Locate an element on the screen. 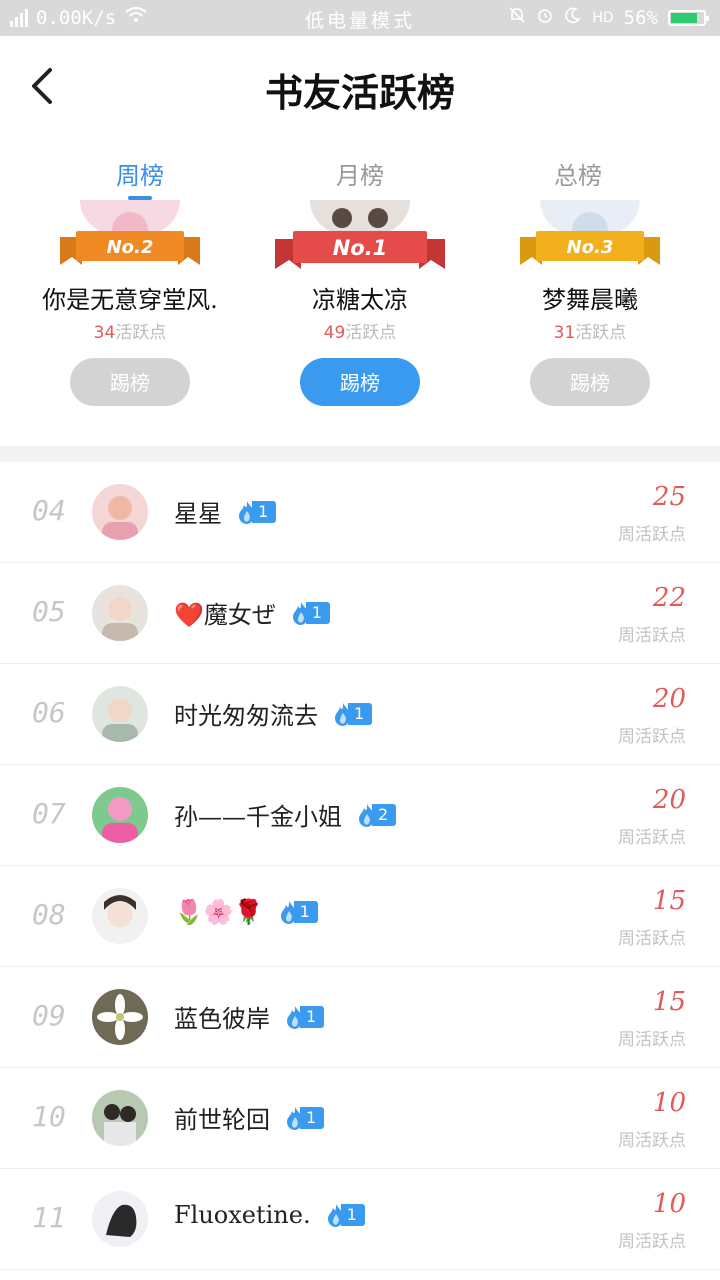 The width and height of the screenshot is (720, 1280). rank-number: 05 is located at coordinates (49, 611).